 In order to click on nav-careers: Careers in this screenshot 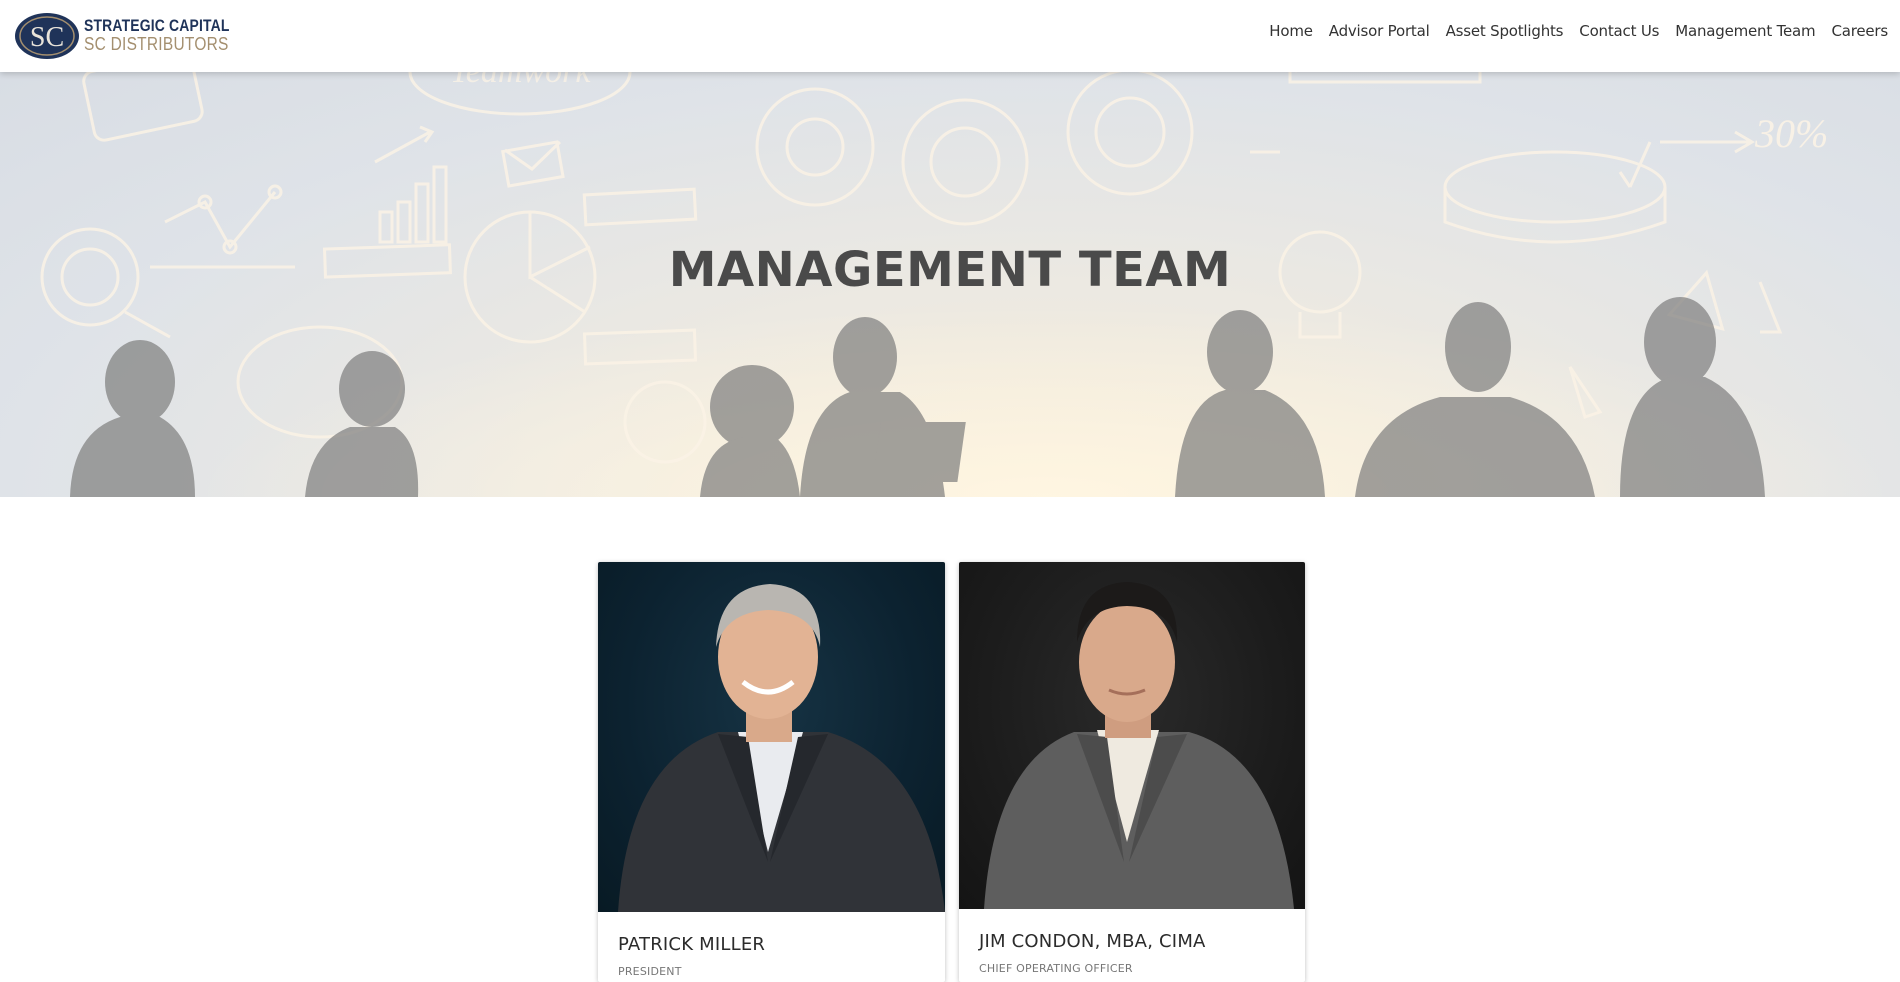, I will do `click(1859, 31)`.